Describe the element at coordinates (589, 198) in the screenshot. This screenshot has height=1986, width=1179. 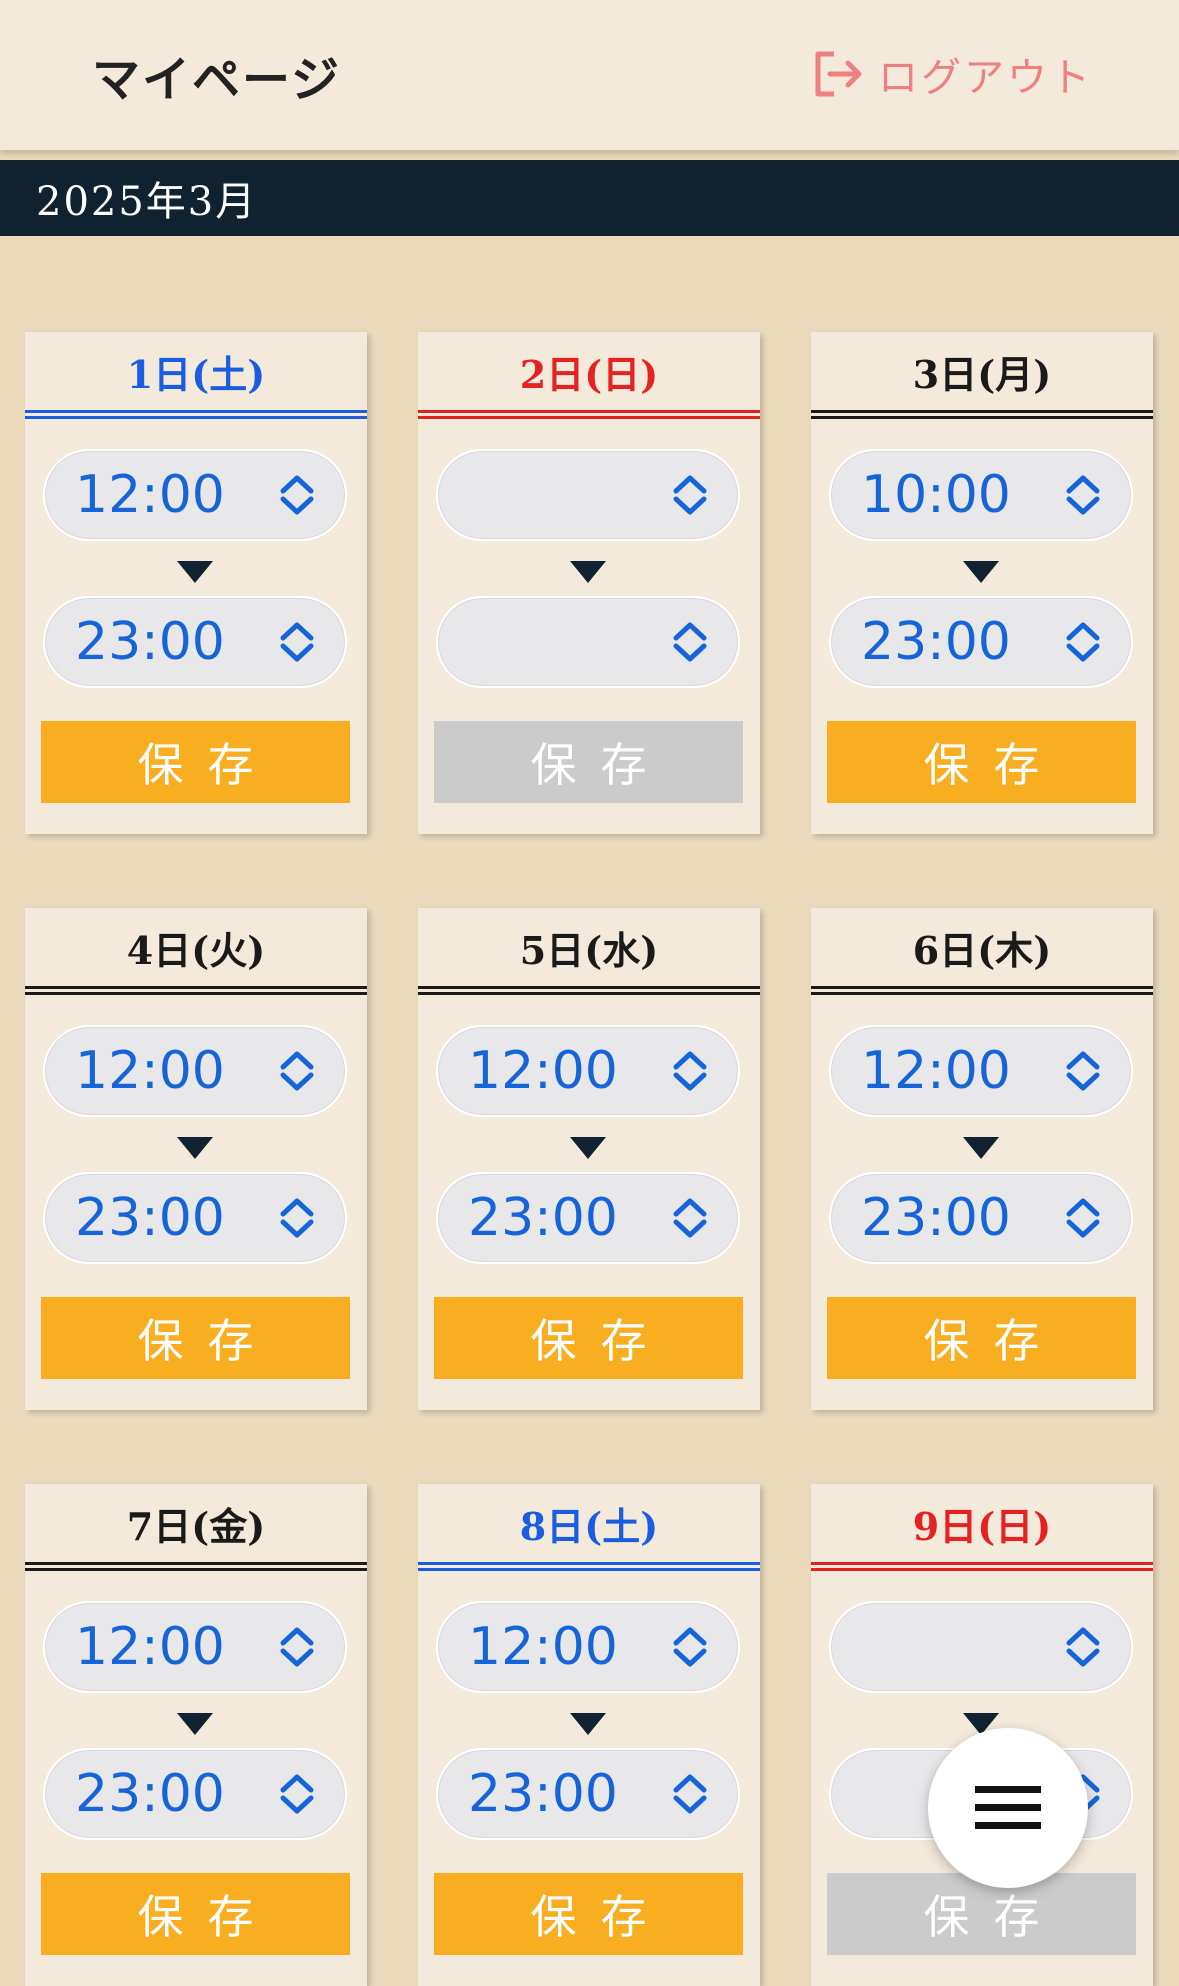
I see `month-heading: 2025年3月` at that location.